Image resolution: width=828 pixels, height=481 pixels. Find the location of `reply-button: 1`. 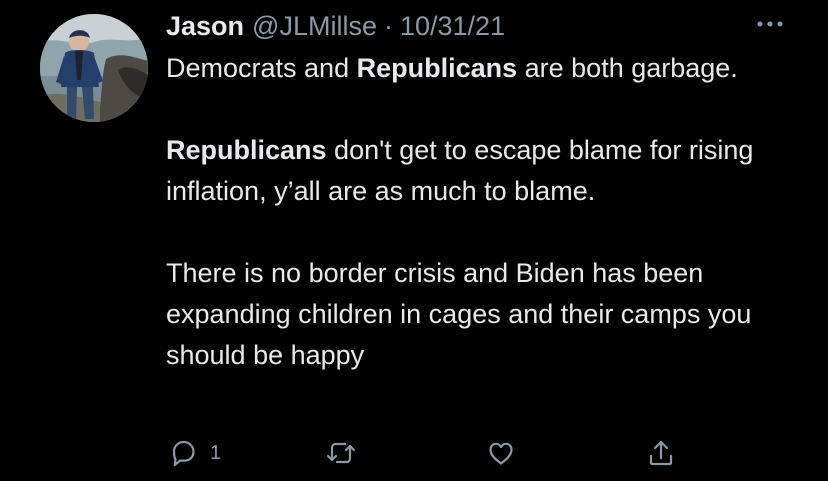

reply-button: 1 is located at coordinates (193, 453).